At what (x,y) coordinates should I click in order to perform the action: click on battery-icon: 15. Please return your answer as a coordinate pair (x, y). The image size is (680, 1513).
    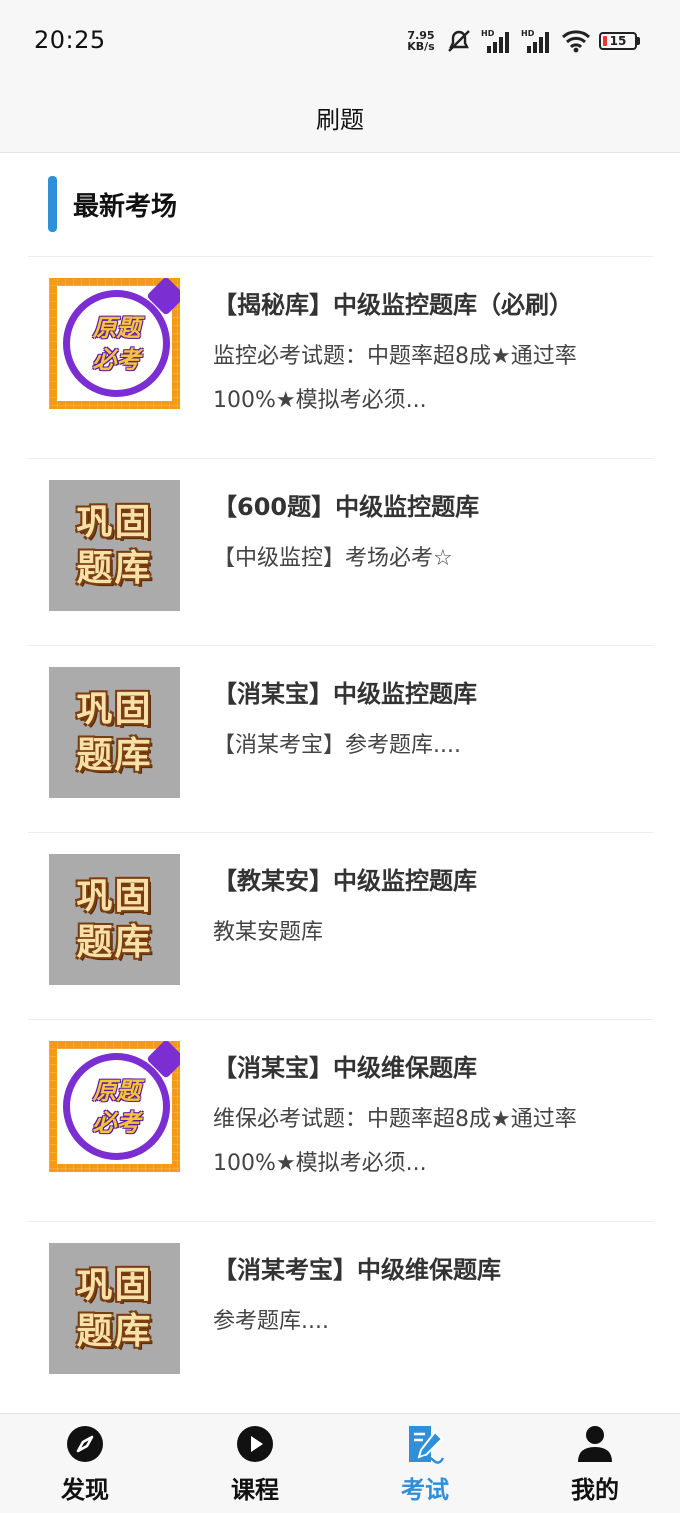
    Looking at the image, I should click on (619, 41).